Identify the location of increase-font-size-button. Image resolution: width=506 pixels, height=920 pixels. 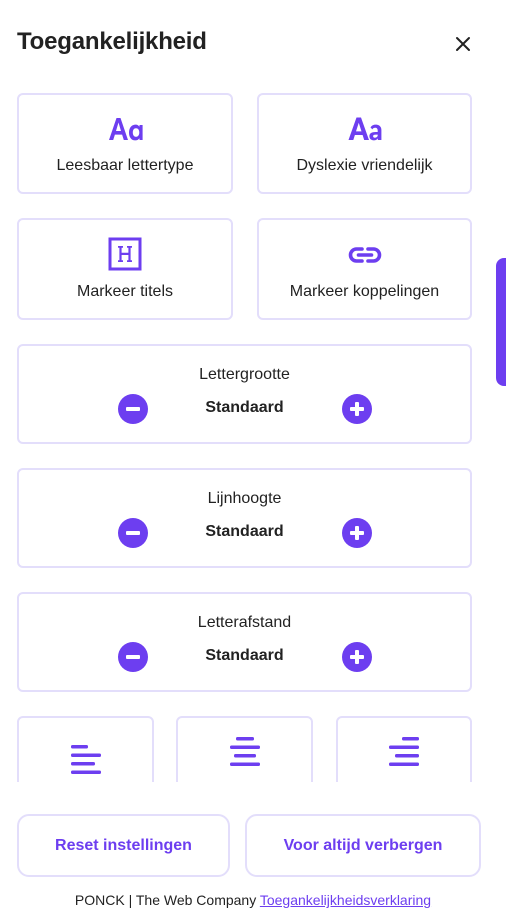
(357, 409).